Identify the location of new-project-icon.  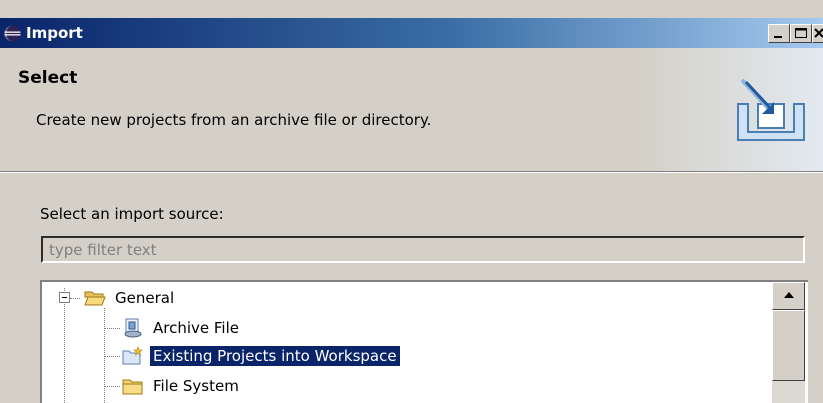
(132, 355).